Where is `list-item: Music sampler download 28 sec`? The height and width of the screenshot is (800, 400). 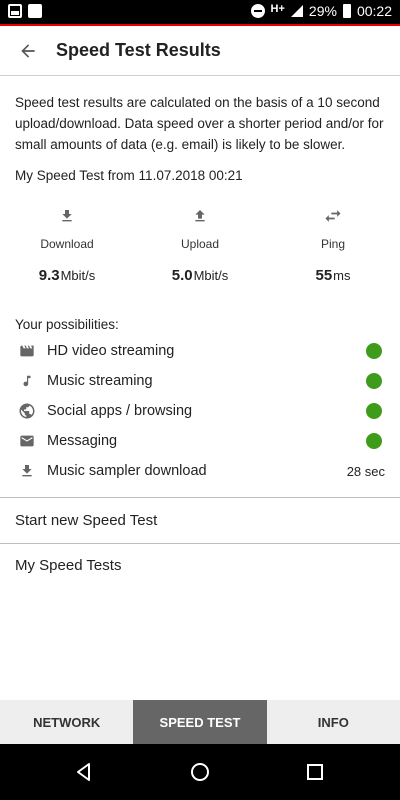 list-item: Music sampler download 28 sec is located at coordinates (200, 471).